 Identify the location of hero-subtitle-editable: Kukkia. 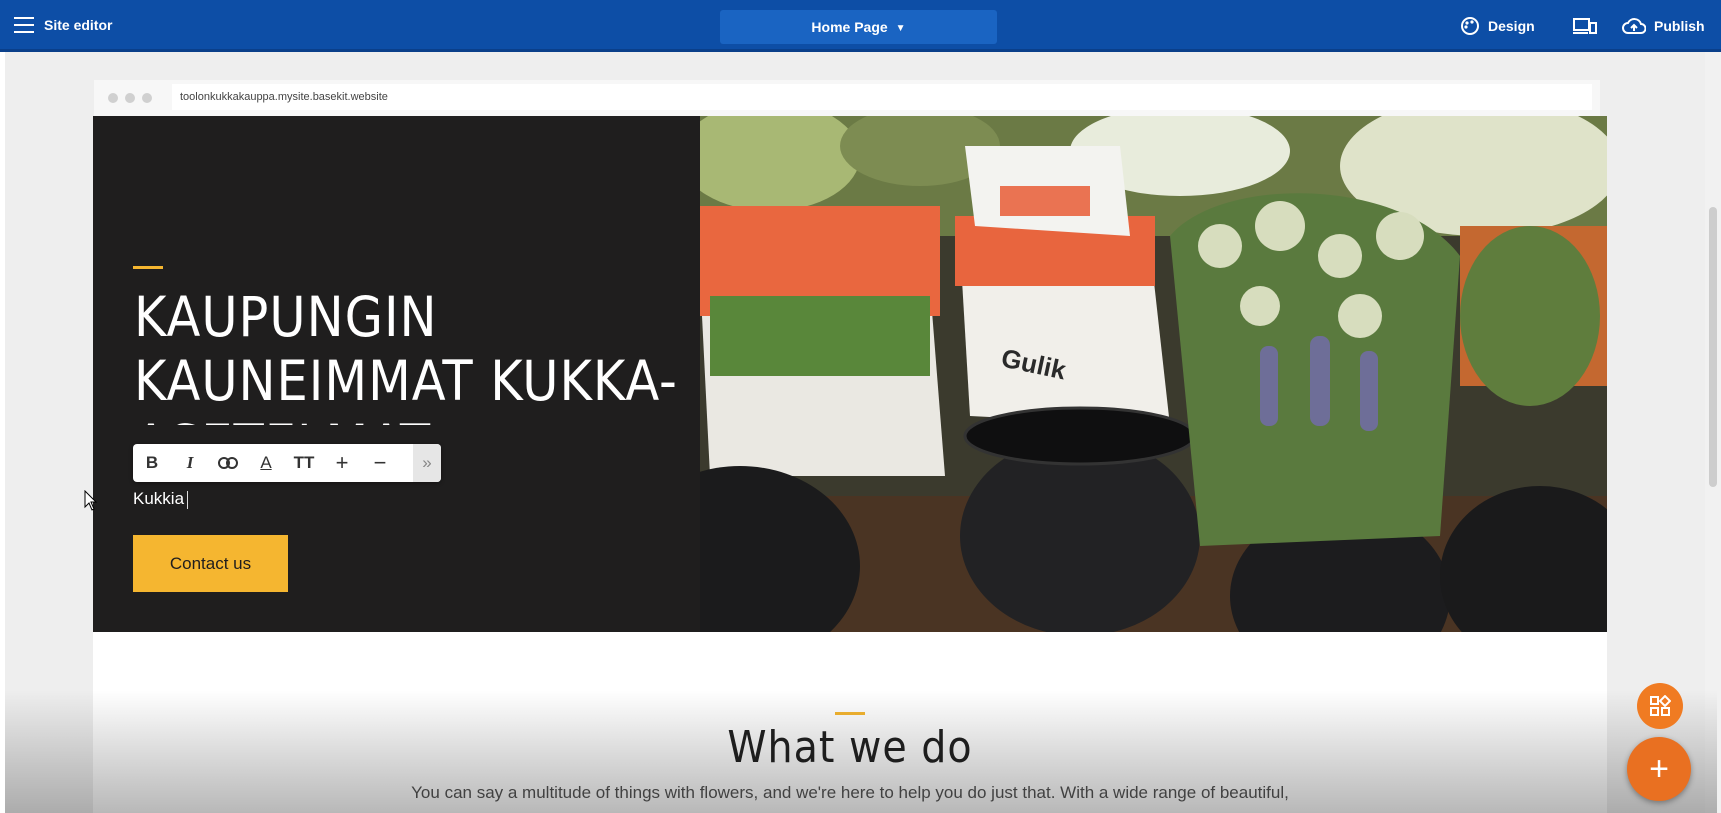
(161, 499).